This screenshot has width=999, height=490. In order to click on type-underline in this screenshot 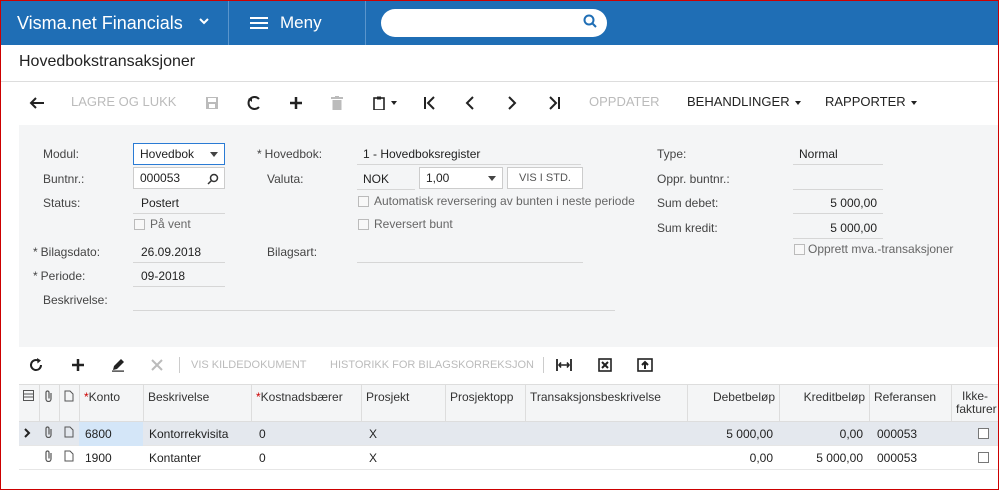, I will do `click(838, 164)`.